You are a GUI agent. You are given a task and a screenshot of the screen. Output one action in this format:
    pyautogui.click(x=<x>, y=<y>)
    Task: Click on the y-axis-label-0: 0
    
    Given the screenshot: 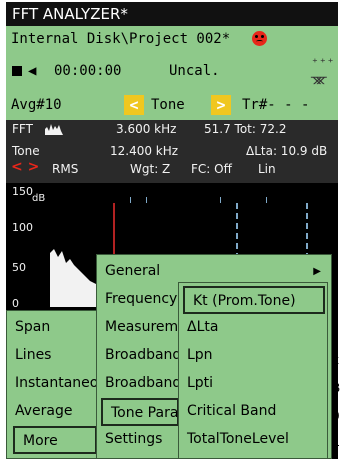 What is the action you would take?
    pyautogui.click(x=15, y=303)
    